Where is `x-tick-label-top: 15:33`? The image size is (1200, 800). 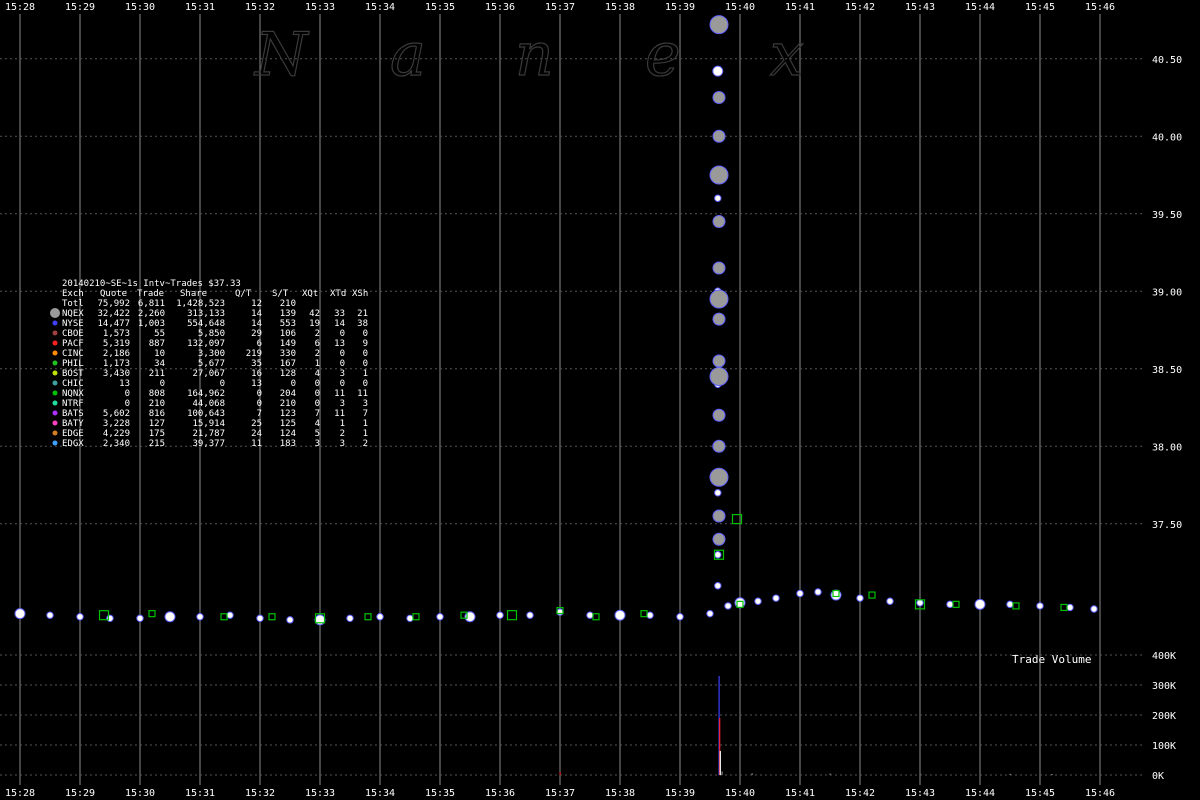
x-tick-label-top: 15:33 is located at coordinates (320, 7).